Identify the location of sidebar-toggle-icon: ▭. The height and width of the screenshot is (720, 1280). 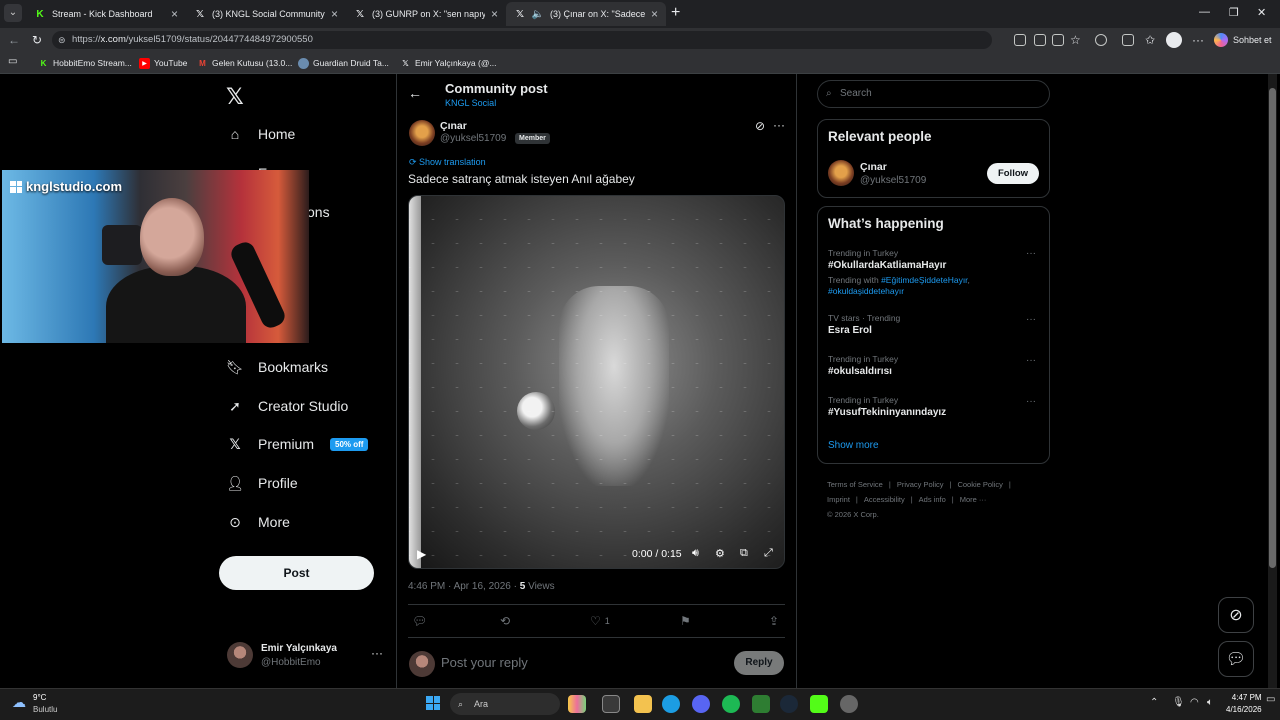
(12, 61).